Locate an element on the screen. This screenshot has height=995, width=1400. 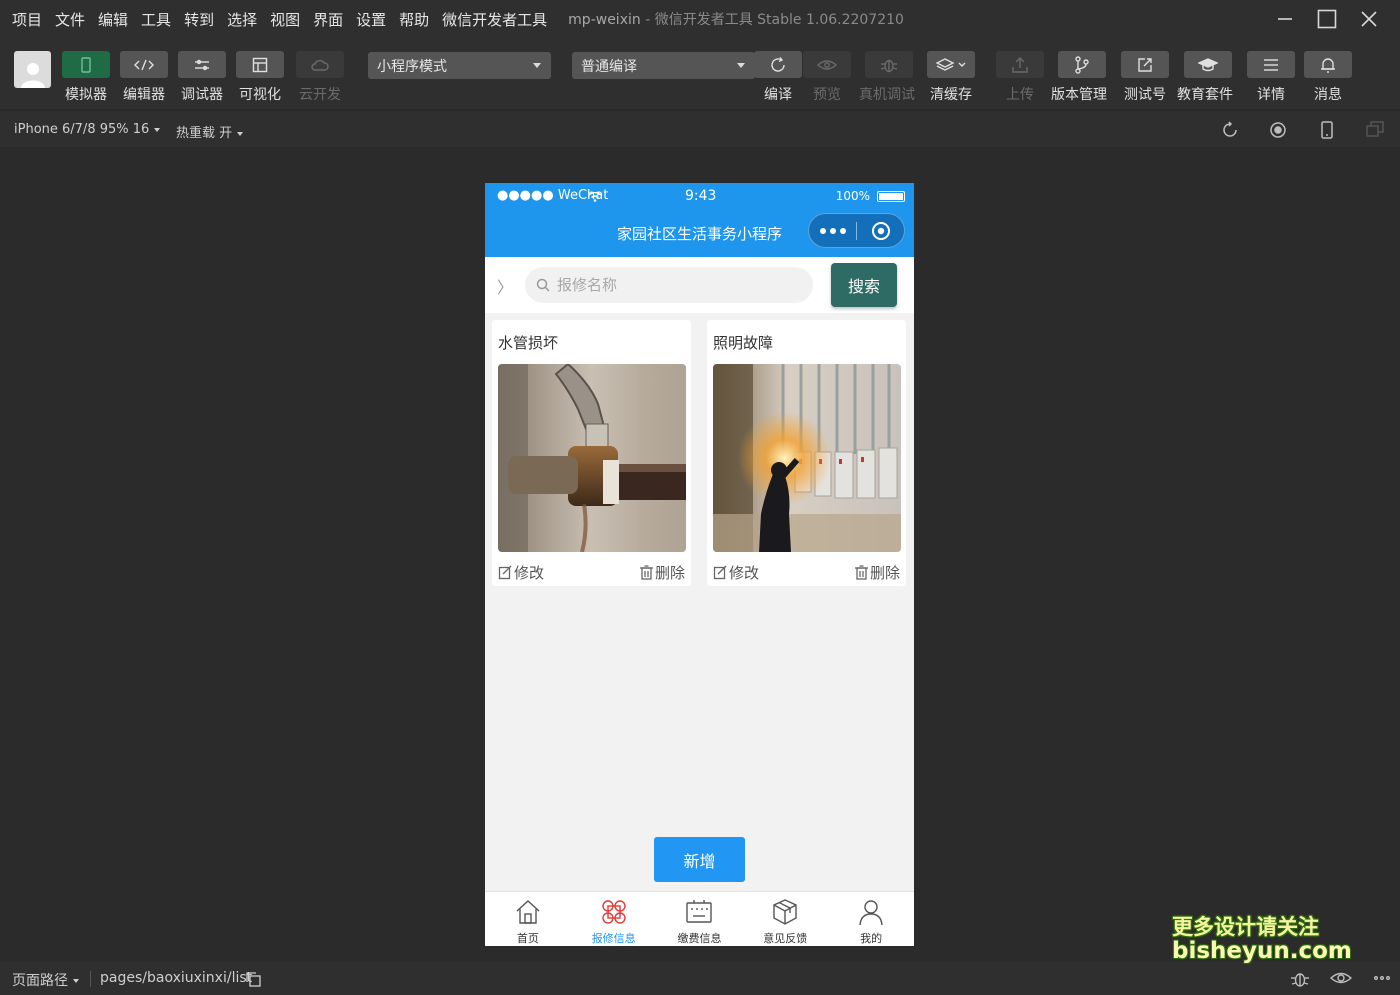
cloud-button is located at coordinates (320, 64).